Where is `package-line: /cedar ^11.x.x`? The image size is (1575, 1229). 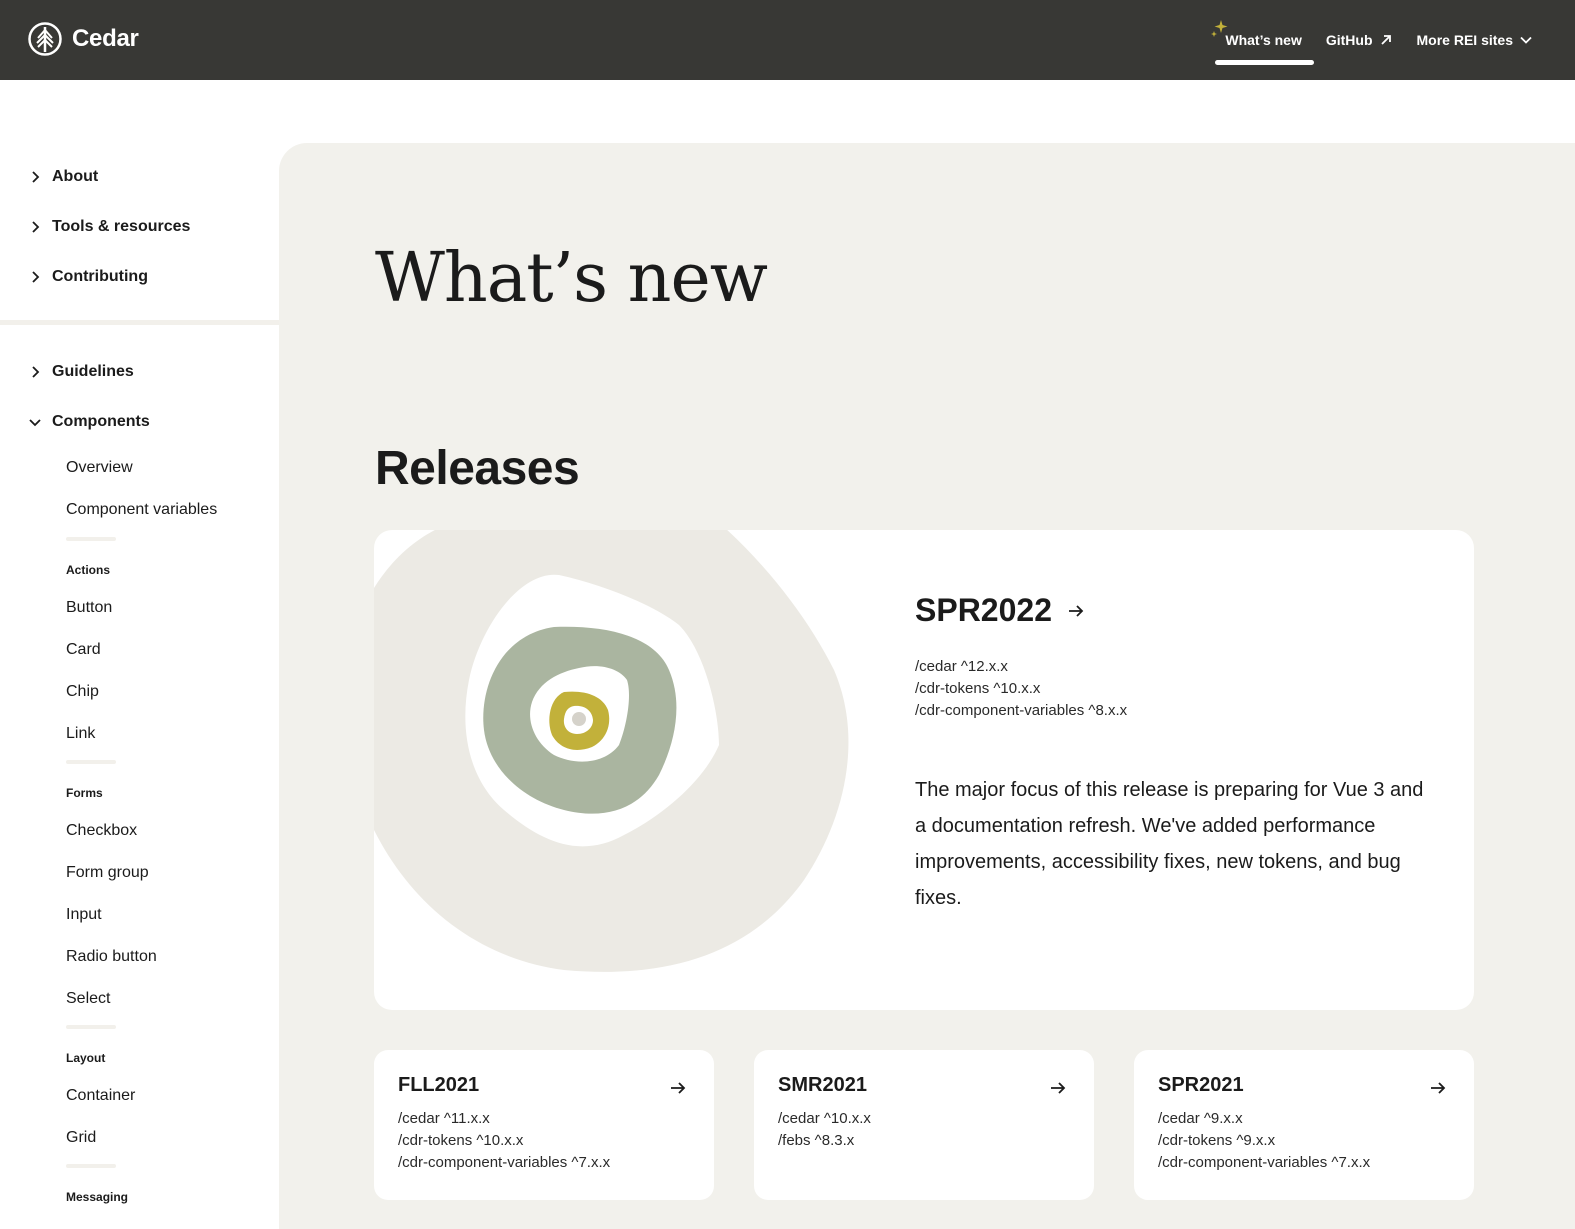 package-line: /cedar ^11.x.x is located at coordinates (444, 1118).